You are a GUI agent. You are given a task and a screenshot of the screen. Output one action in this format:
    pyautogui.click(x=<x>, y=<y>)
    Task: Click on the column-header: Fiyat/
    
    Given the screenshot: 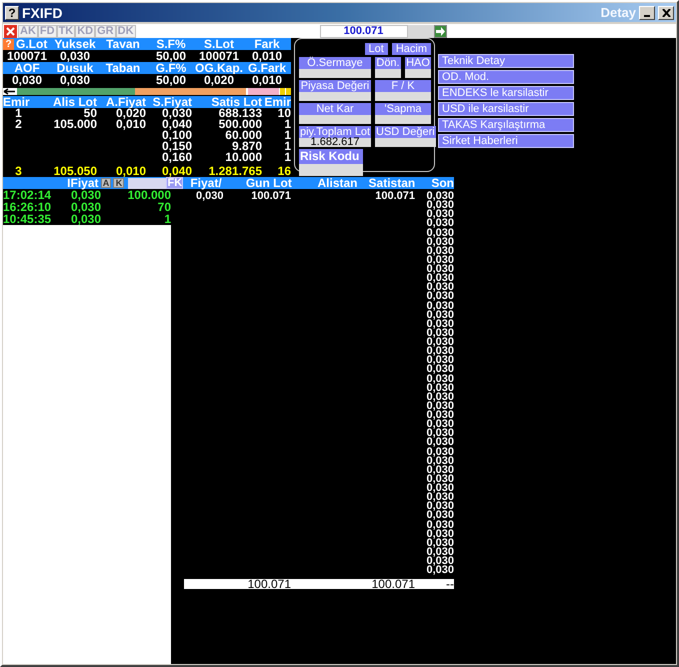 What is the action you would take?
    pyautogui.click(x=206, y=183)
    